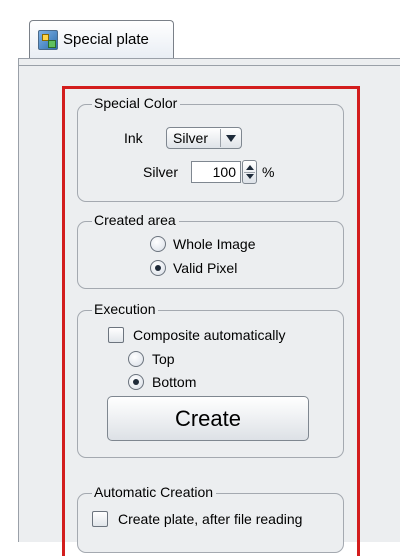 Image resolution: width=400 pixels, height=556 pixels. I want to click on tab-label: Special plate, so click(106, 39).